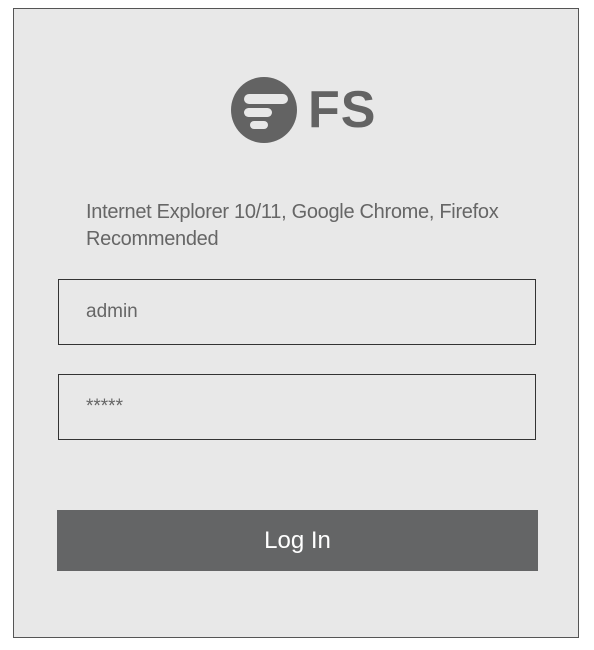  I want to click on login-button: Log In, so click(297, 540).